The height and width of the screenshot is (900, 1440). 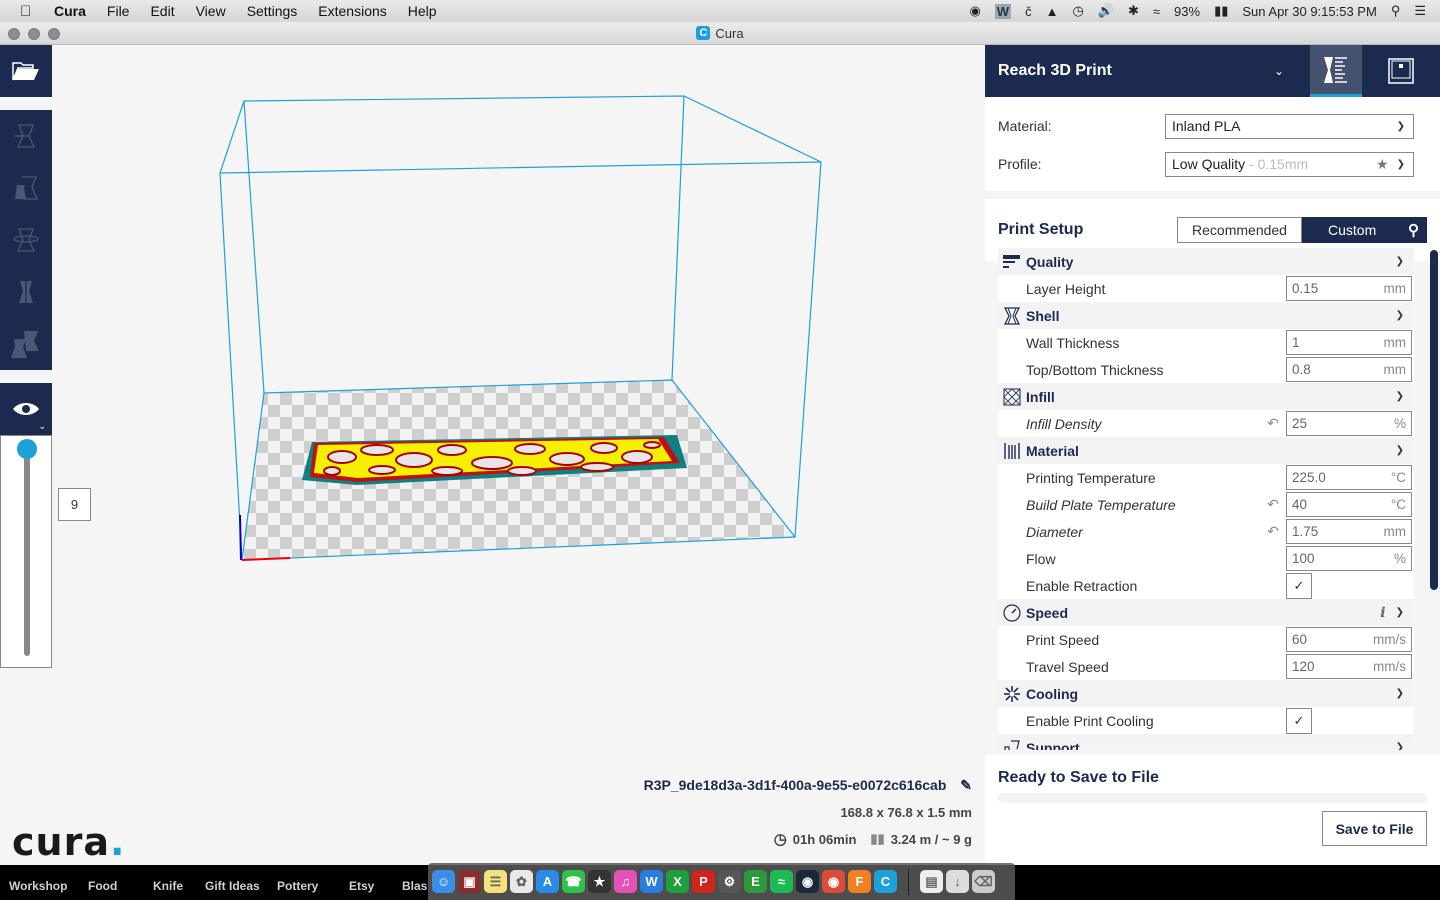 What do you see at coordinates (1349, 558) in the screenshot?
I see `setting-input: 100%` at bounding box center [1349, 558].